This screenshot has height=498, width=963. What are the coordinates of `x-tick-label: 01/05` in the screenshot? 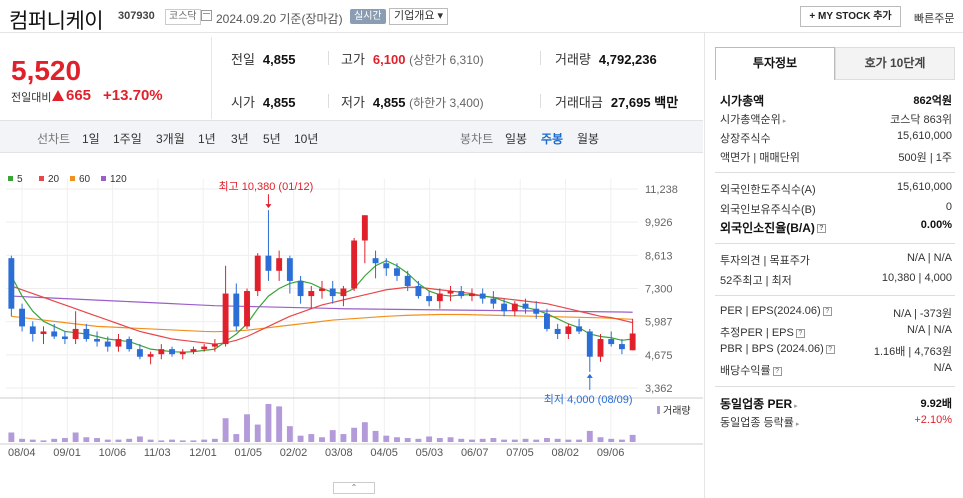 It's located at (248, 453).